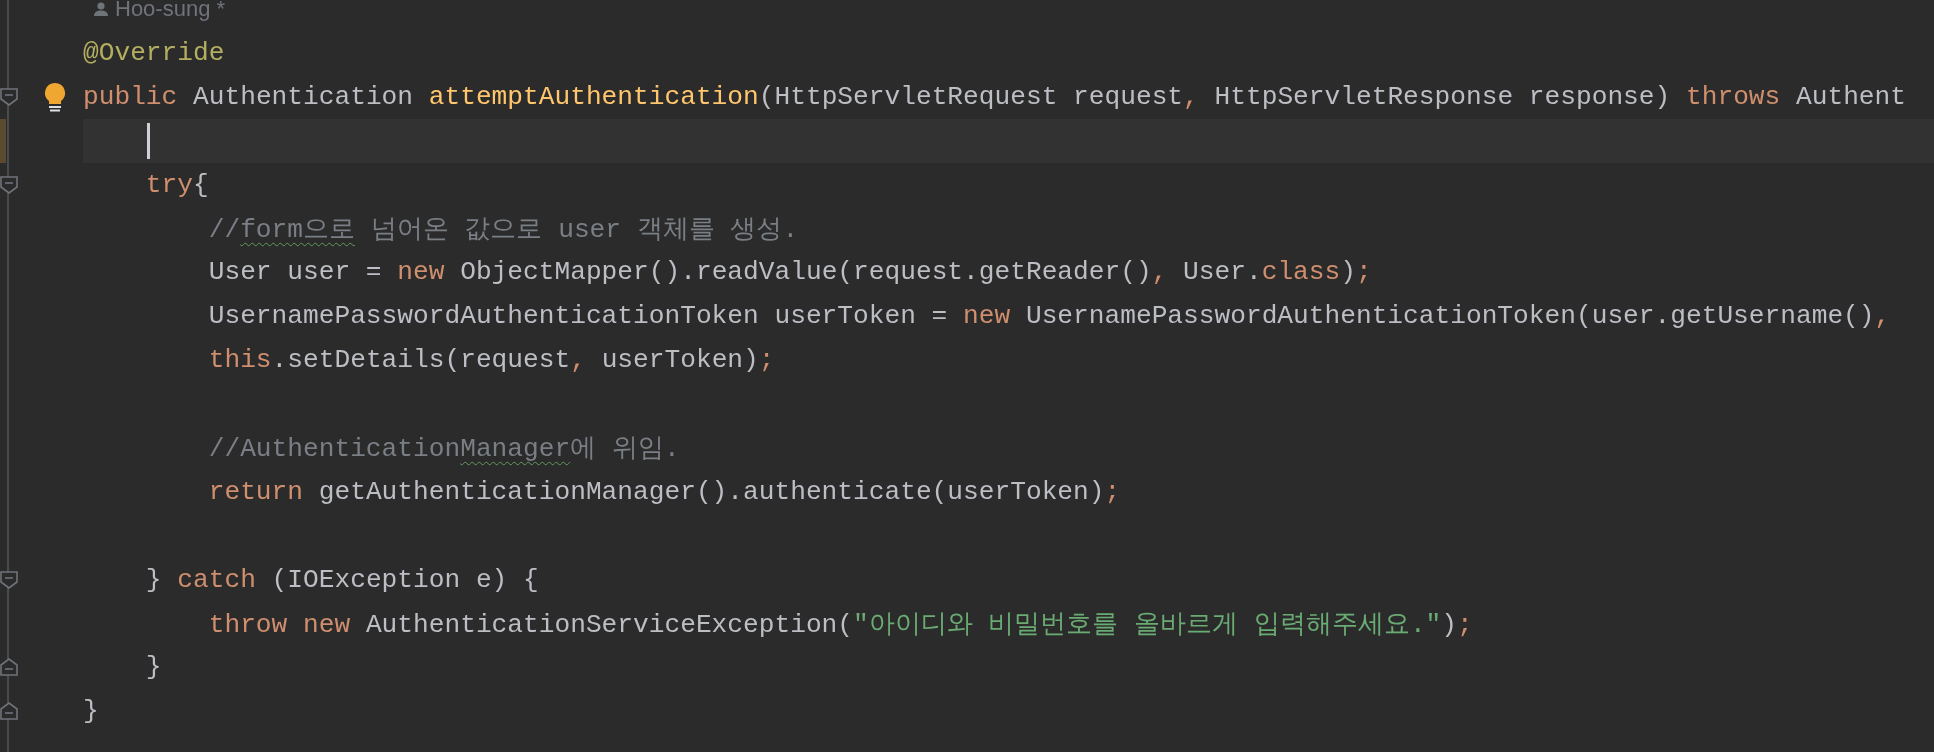  Describe the element at coordinates (664, 491) in the screenshot. I see `code-line: return getAuthenticationManager().authenticate(userToken);` at that location.